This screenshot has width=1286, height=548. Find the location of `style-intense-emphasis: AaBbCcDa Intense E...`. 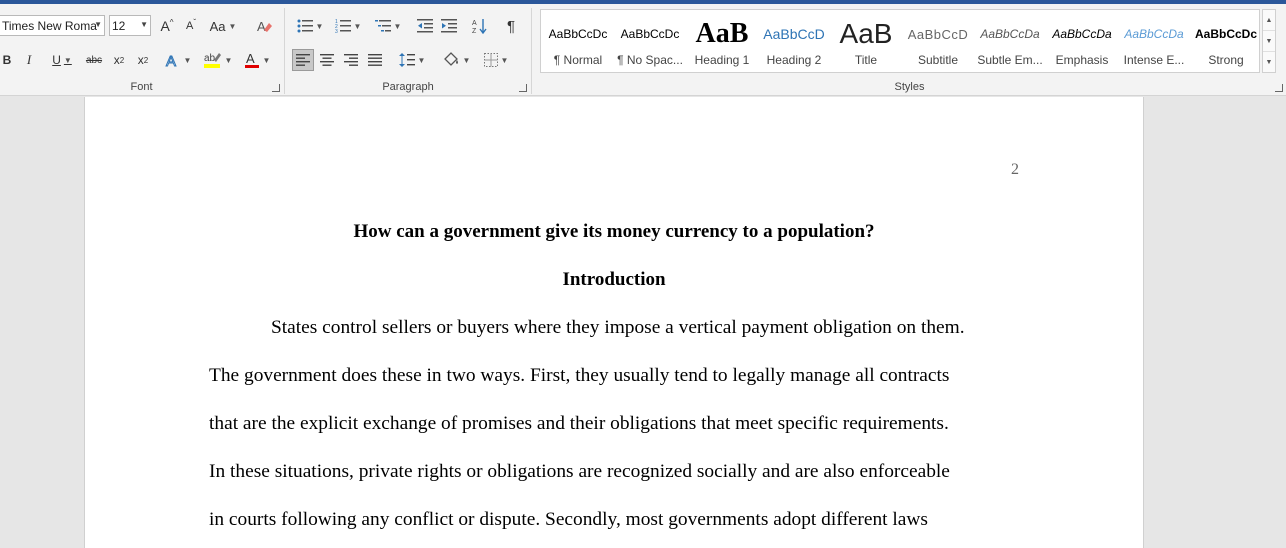

style-intense-emphasis: AaBbCcDa Intense E... is located at coordinates (1154, 41).